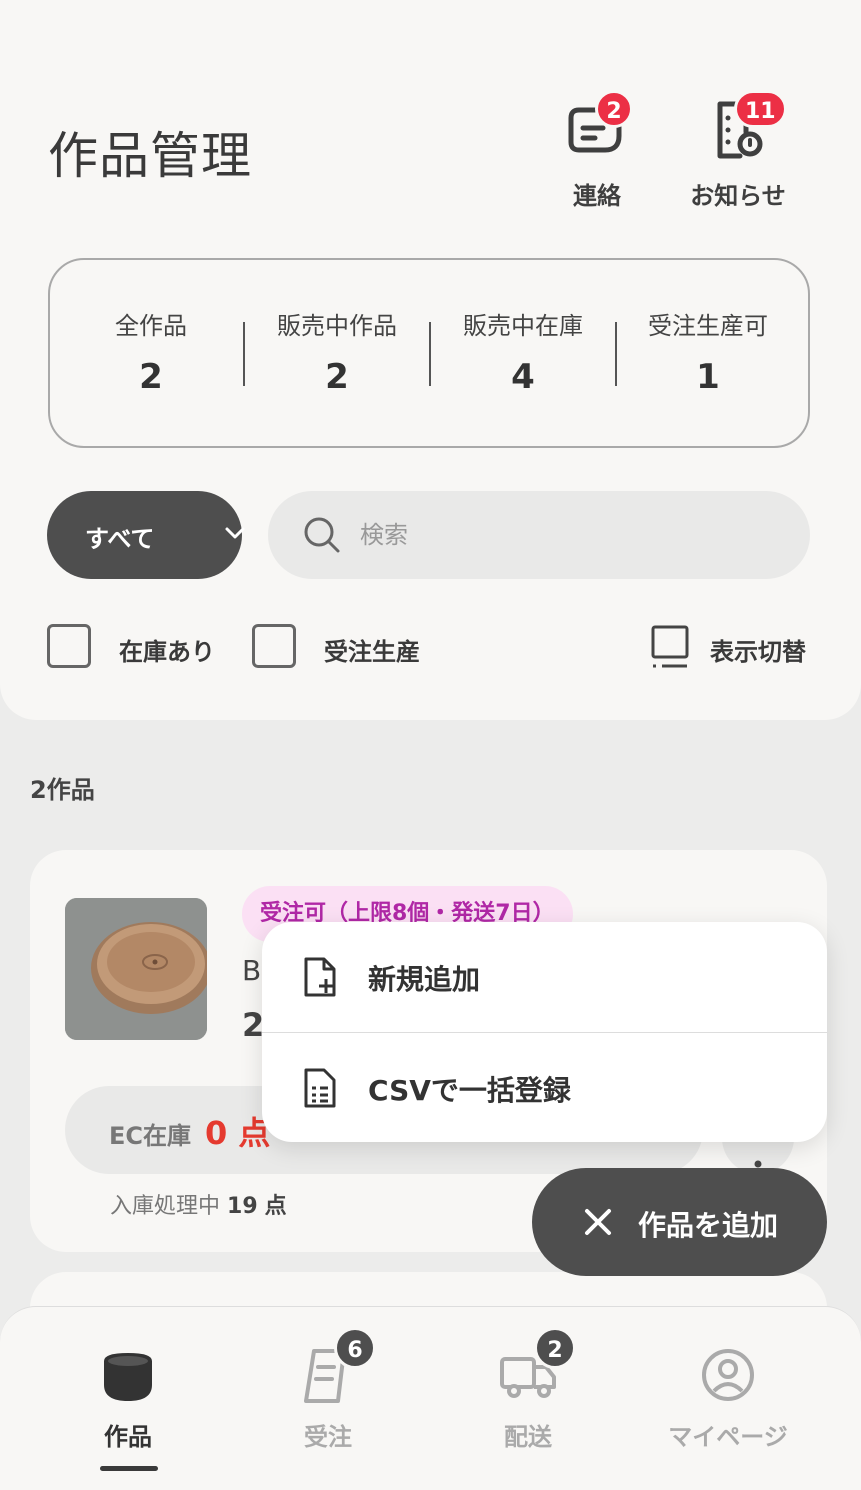 The width and height of the screenshot is (861, 1490). I want to click on wooden-plate-image, so click(136, 969).